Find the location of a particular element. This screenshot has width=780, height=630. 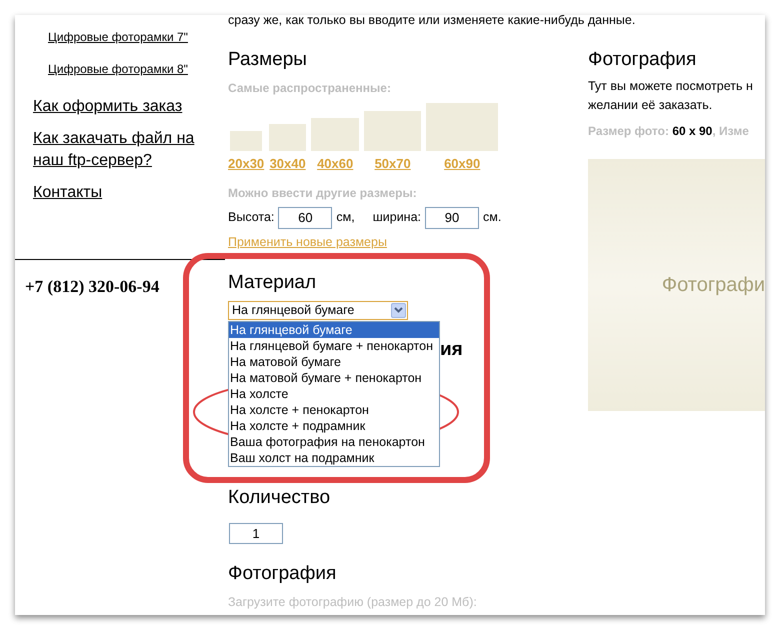

dropdown-option: На матовой бумаге is located at coordinates (334, 362).